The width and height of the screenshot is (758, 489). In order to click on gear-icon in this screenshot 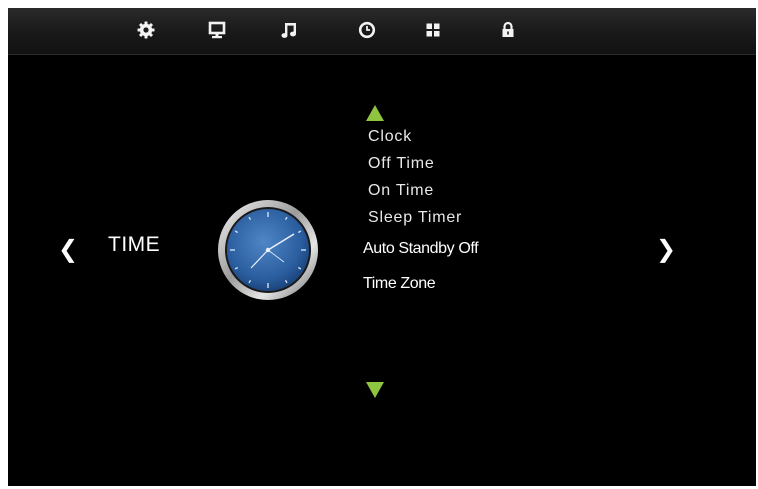, I will do `click(146, 30)`.